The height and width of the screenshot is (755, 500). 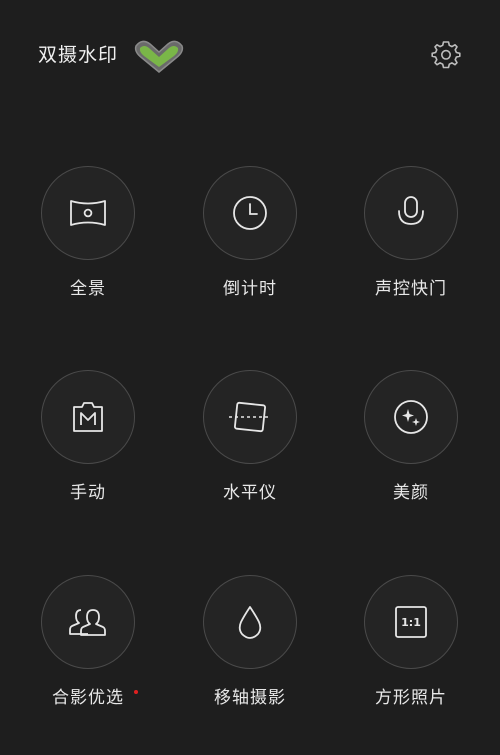 I want to click on sparkle-icon, so click(x=411, y=417).